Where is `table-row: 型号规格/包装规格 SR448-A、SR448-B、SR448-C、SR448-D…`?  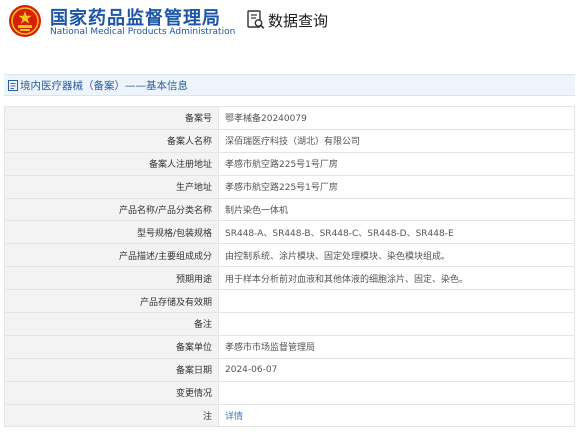
table-row: 型号规格/包装规格 SR448-A、SR448-B、SR448-C、SR448-D… is located at coordinates (289, 232).